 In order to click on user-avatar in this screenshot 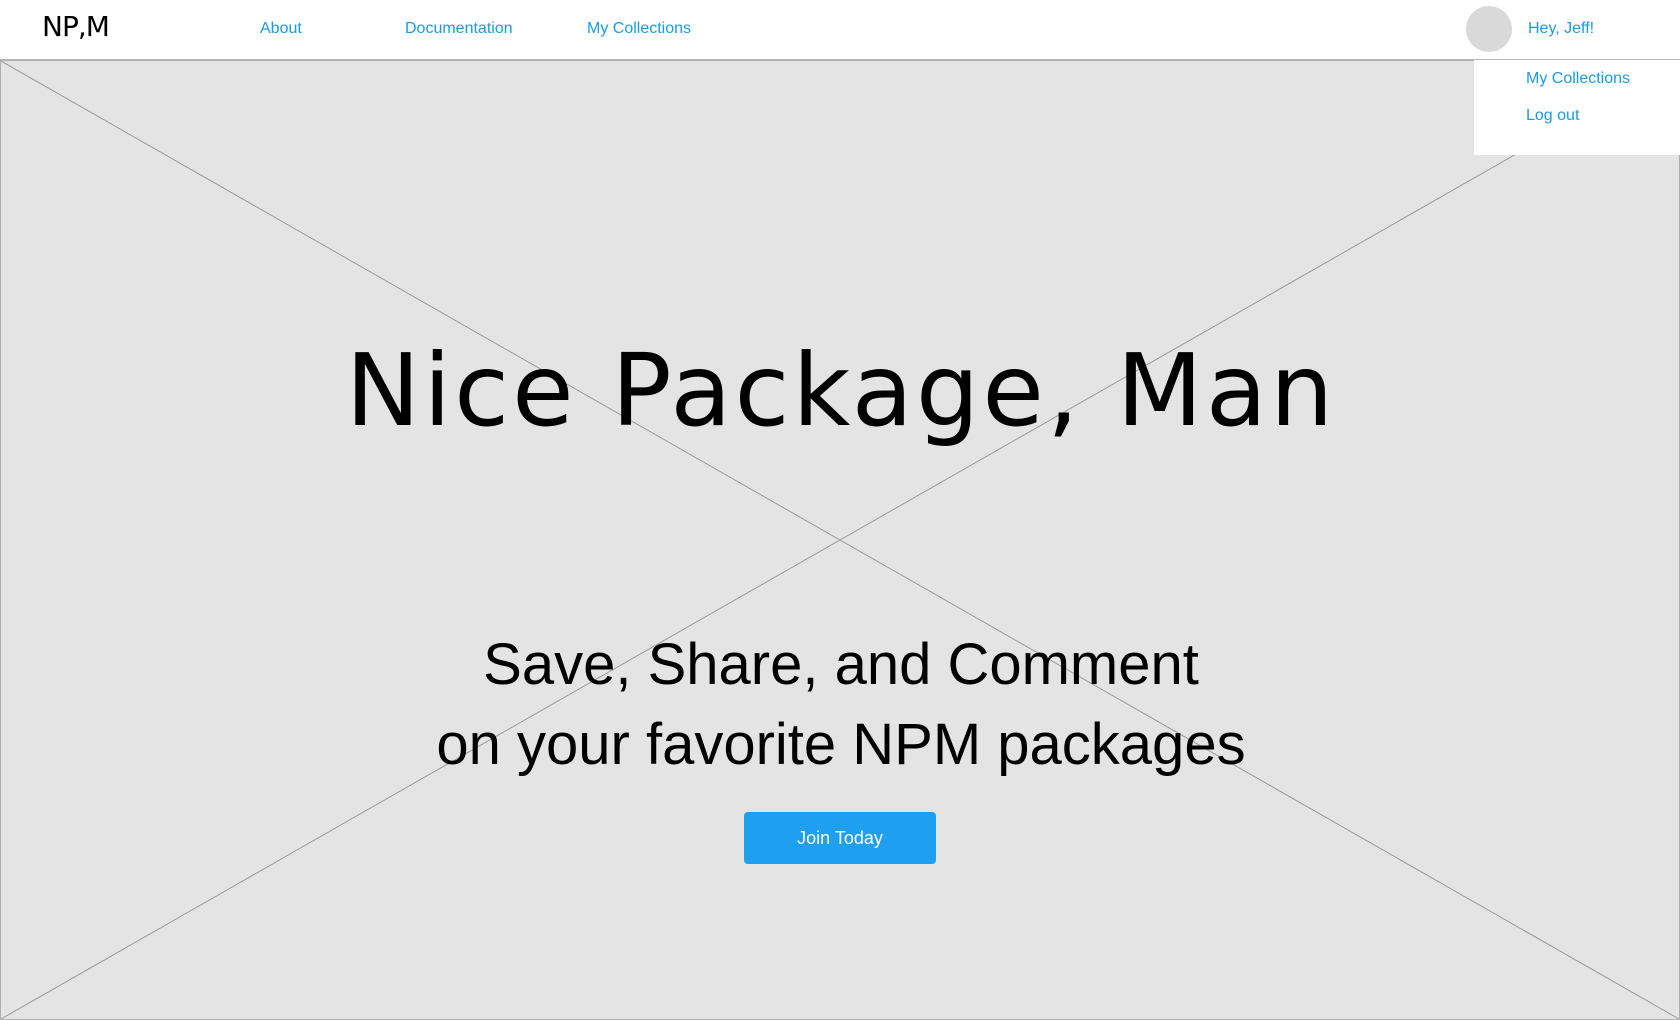, I will do `click(1489, 29)`.